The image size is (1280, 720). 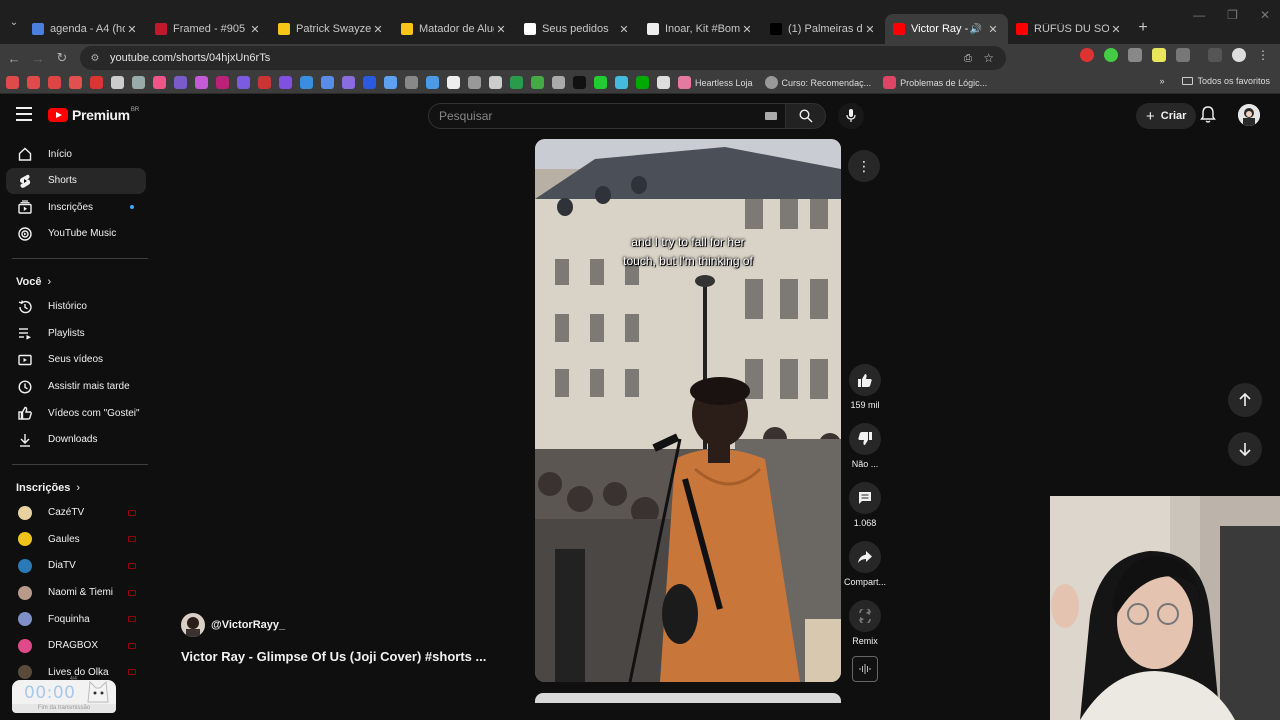 I want to click on search-input: Pesquisar, so click(x=607, y=116).